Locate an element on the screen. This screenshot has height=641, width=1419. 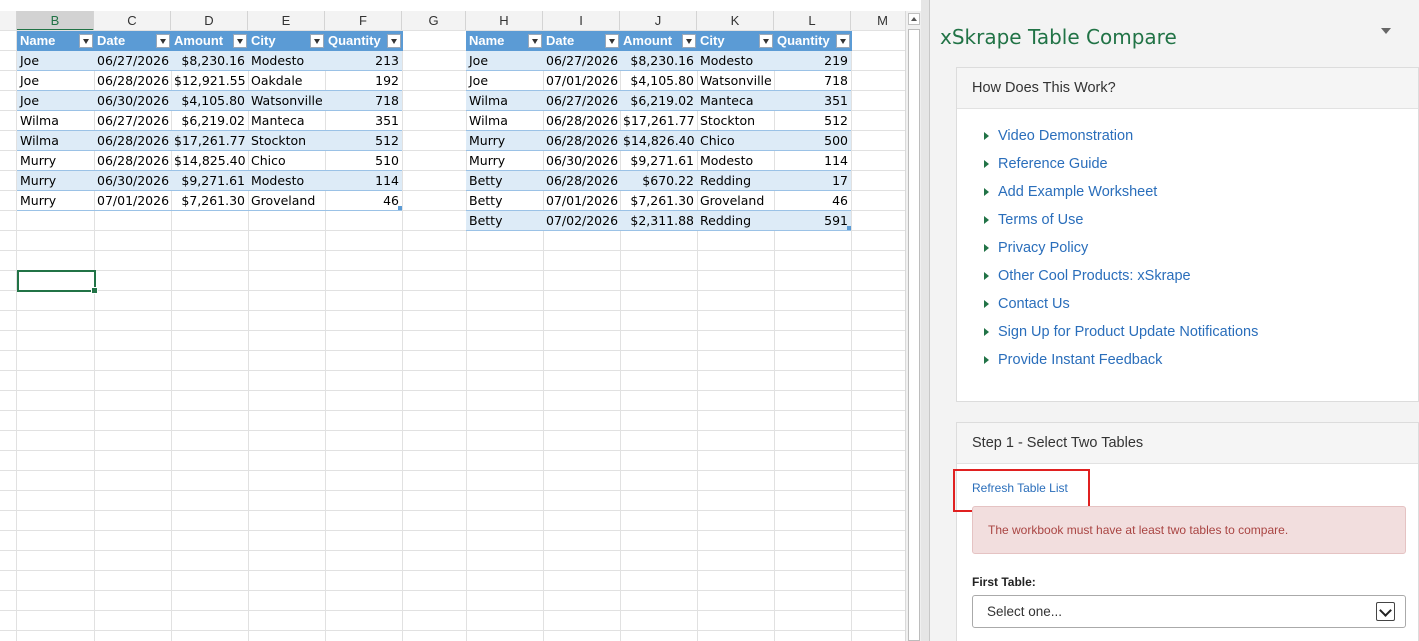
table-cell: $14,826.40 is located at coordinates (658, 141).